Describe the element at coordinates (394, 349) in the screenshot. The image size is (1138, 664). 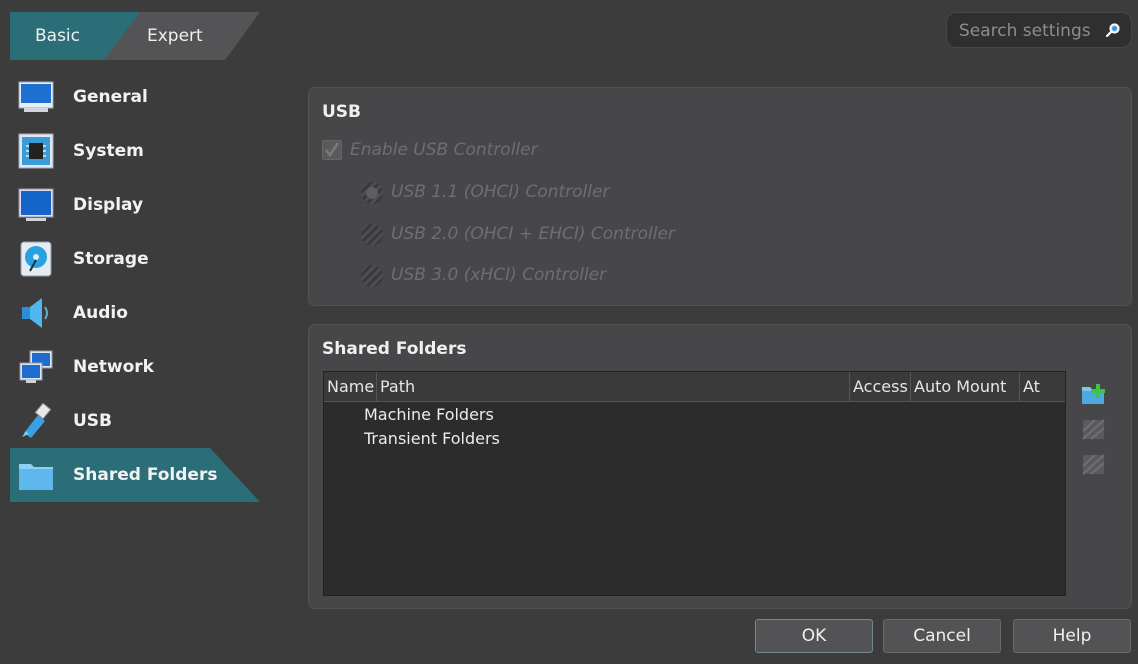
I see `shared-folders-title: Shared Folders` at that location.